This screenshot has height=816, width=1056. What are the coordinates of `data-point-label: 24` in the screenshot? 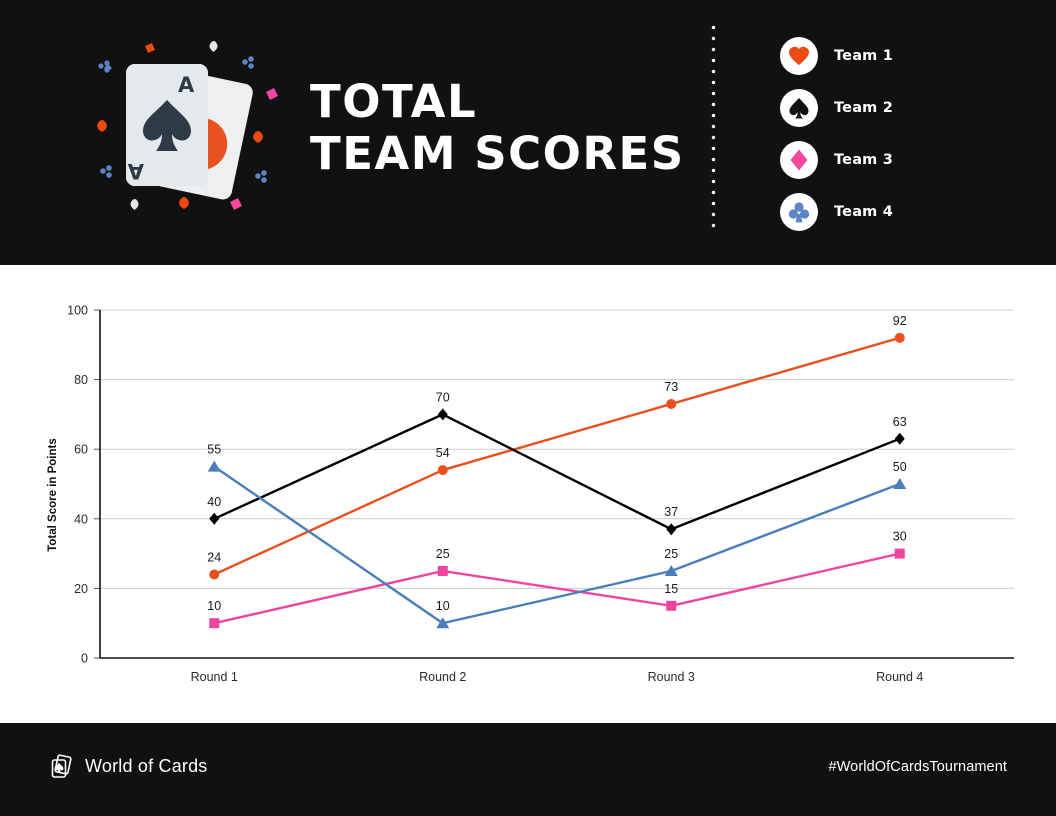 It's located at (214, 557).